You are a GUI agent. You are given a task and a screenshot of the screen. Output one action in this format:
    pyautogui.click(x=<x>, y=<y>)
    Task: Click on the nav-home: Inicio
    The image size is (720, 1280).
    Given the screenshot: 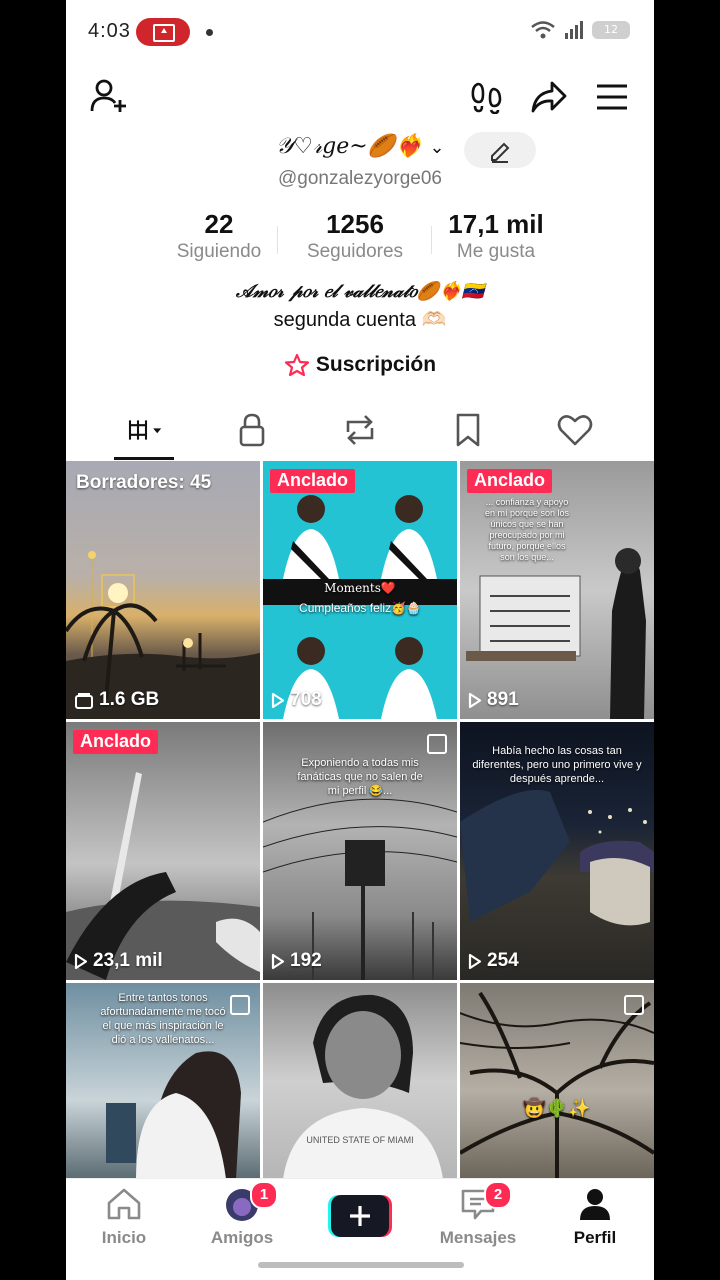 What is the action you would take?
    pyautogui.click(x=124, y=1217)
    